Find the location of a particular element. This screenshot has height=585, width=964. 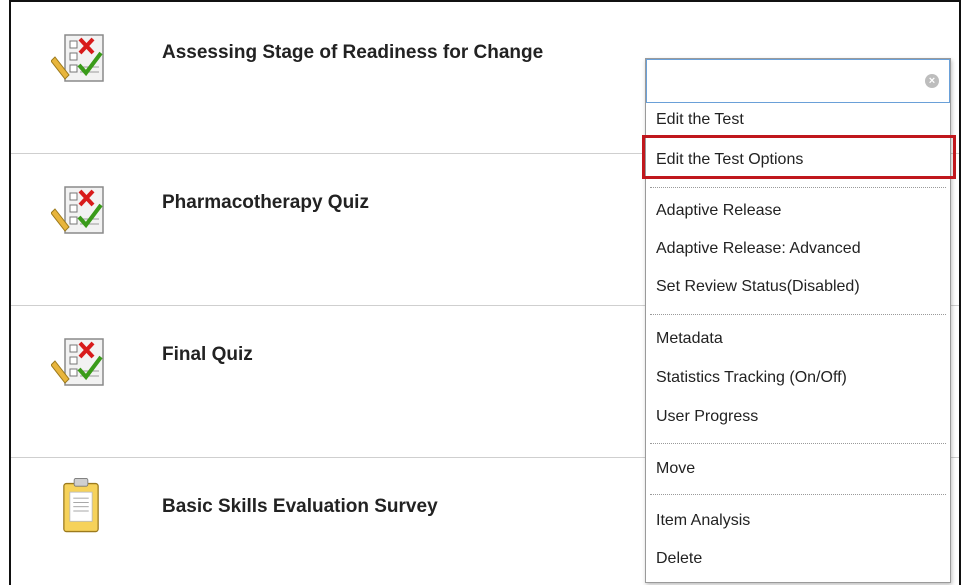

item-title: Final Quiz is located at coordinates (207, 355).